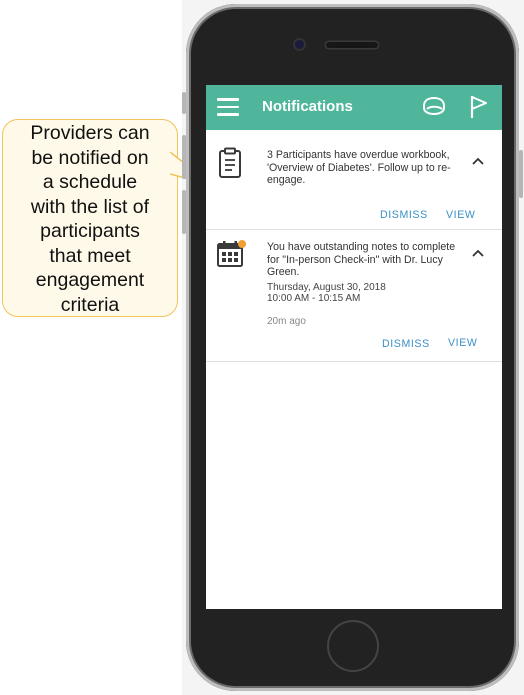  Describe the element at coordinates (231, 253) in the screenshot. I see `calendar-alert-icon` at that location.